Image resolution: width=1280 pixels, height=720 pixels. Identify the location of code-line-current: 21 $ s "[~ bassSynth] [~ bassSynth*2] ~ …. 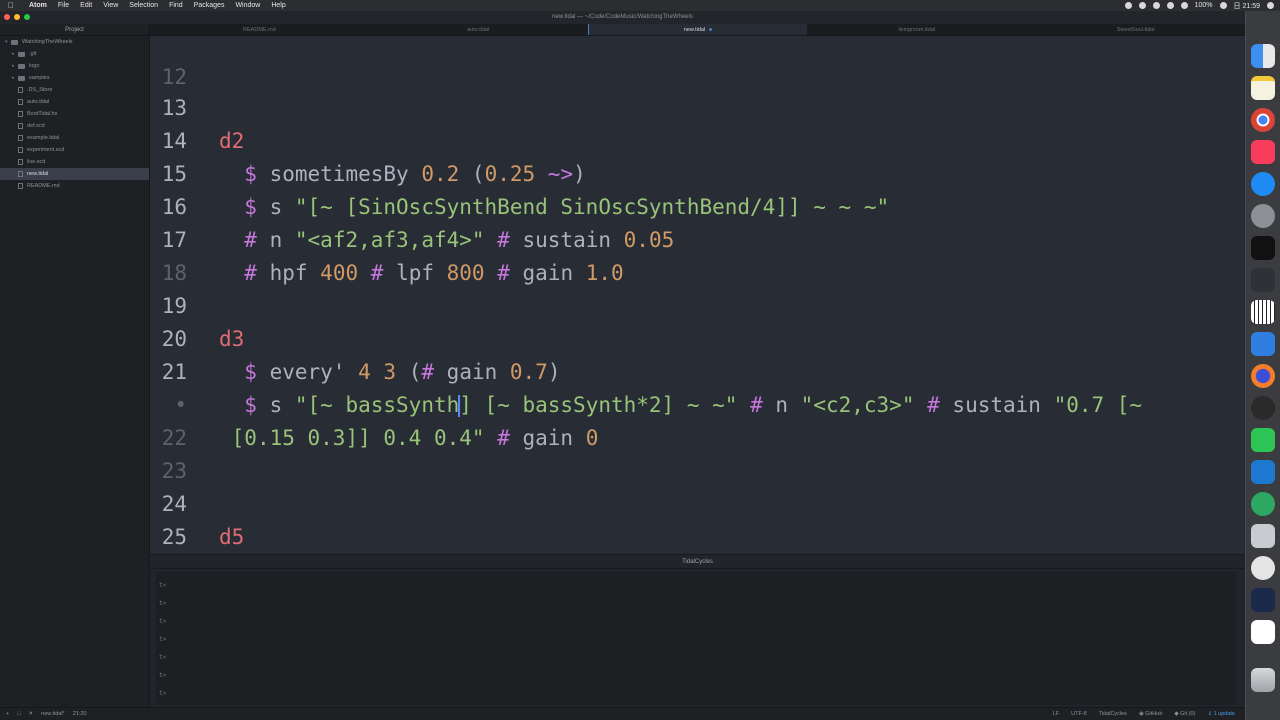
(697, 370).